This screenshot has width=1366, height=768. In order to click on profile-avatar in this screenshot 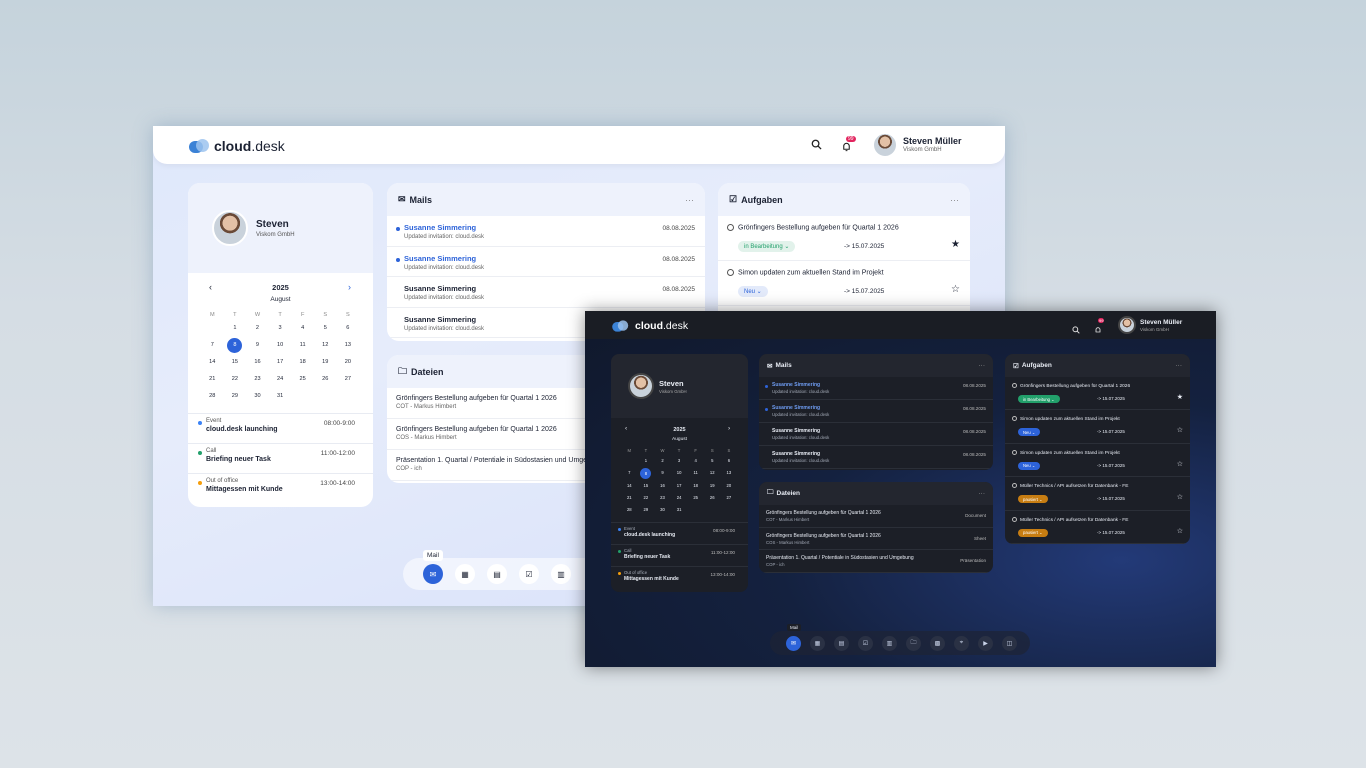, I will do `click(230, 228)`.